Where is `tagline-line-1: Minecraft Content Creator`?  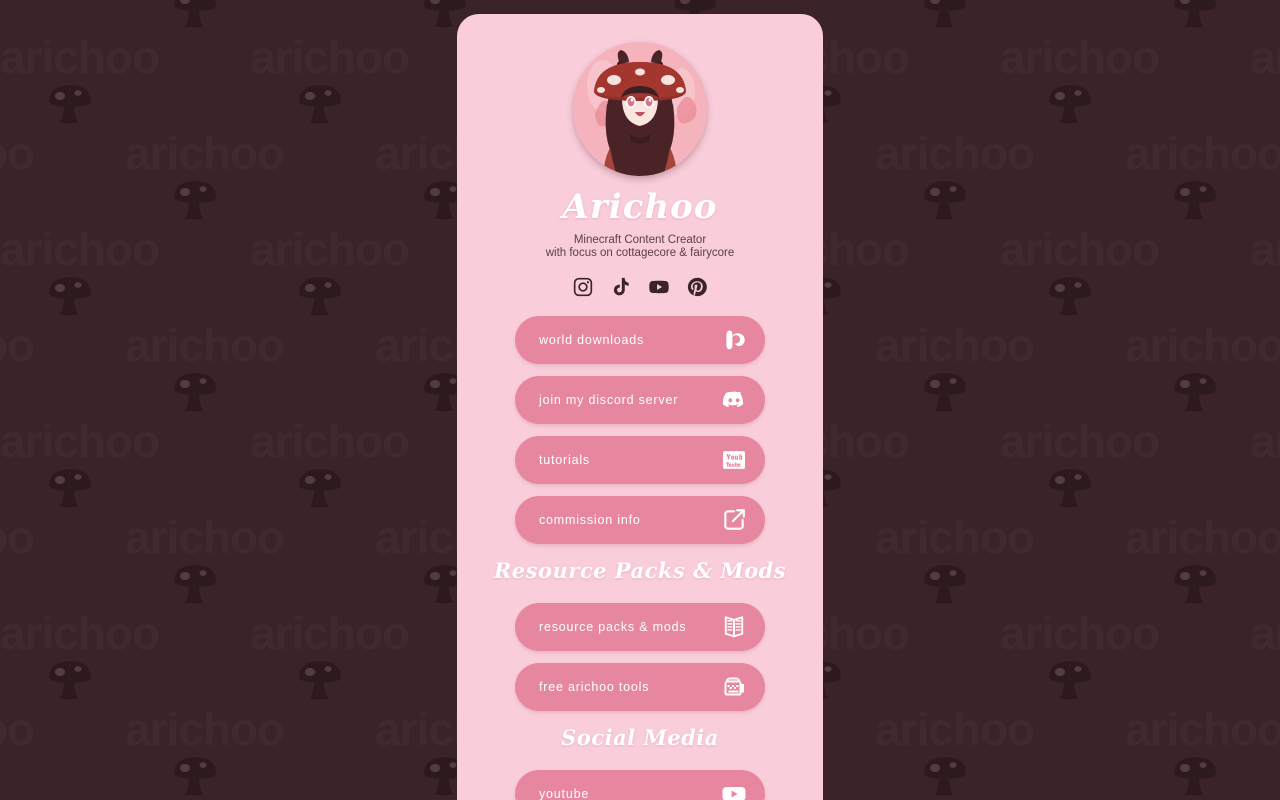 tagline-line-1: Minecraft Content Creator is located at coordinates (640, 240).